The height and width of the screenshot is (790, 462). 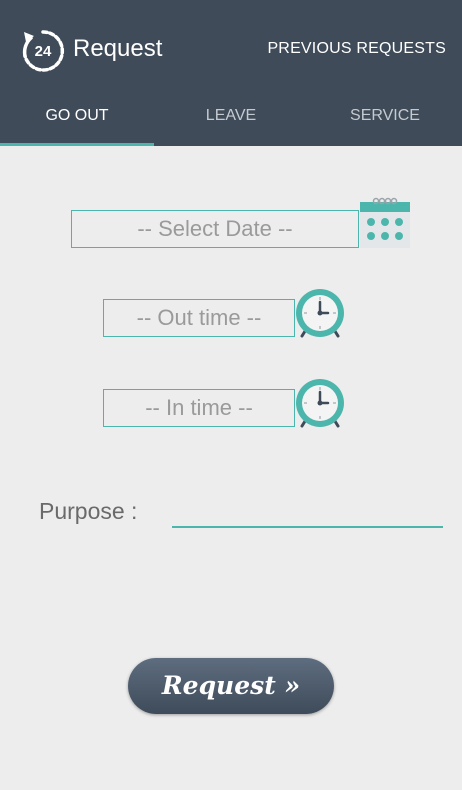 I want to click on previous-requests-button: PREVIOUS REQUESTS, so click(x=356, y=49).